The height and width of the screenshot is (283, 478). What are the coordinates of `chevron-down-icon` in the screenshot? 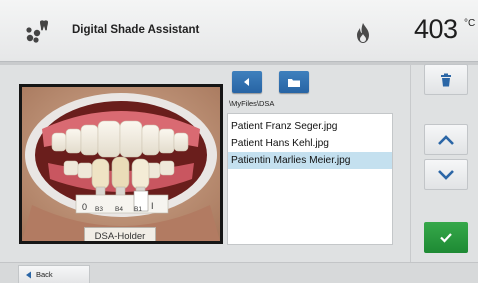 It's located at (446, 174).